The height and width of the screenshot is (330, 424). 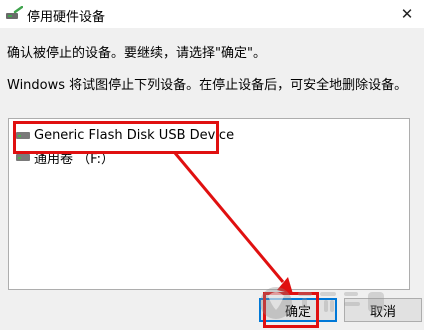 I want to click on confirm-text: 确认被停止的设备。要继续，请选择"确定"。, so click(x=136, y=53).